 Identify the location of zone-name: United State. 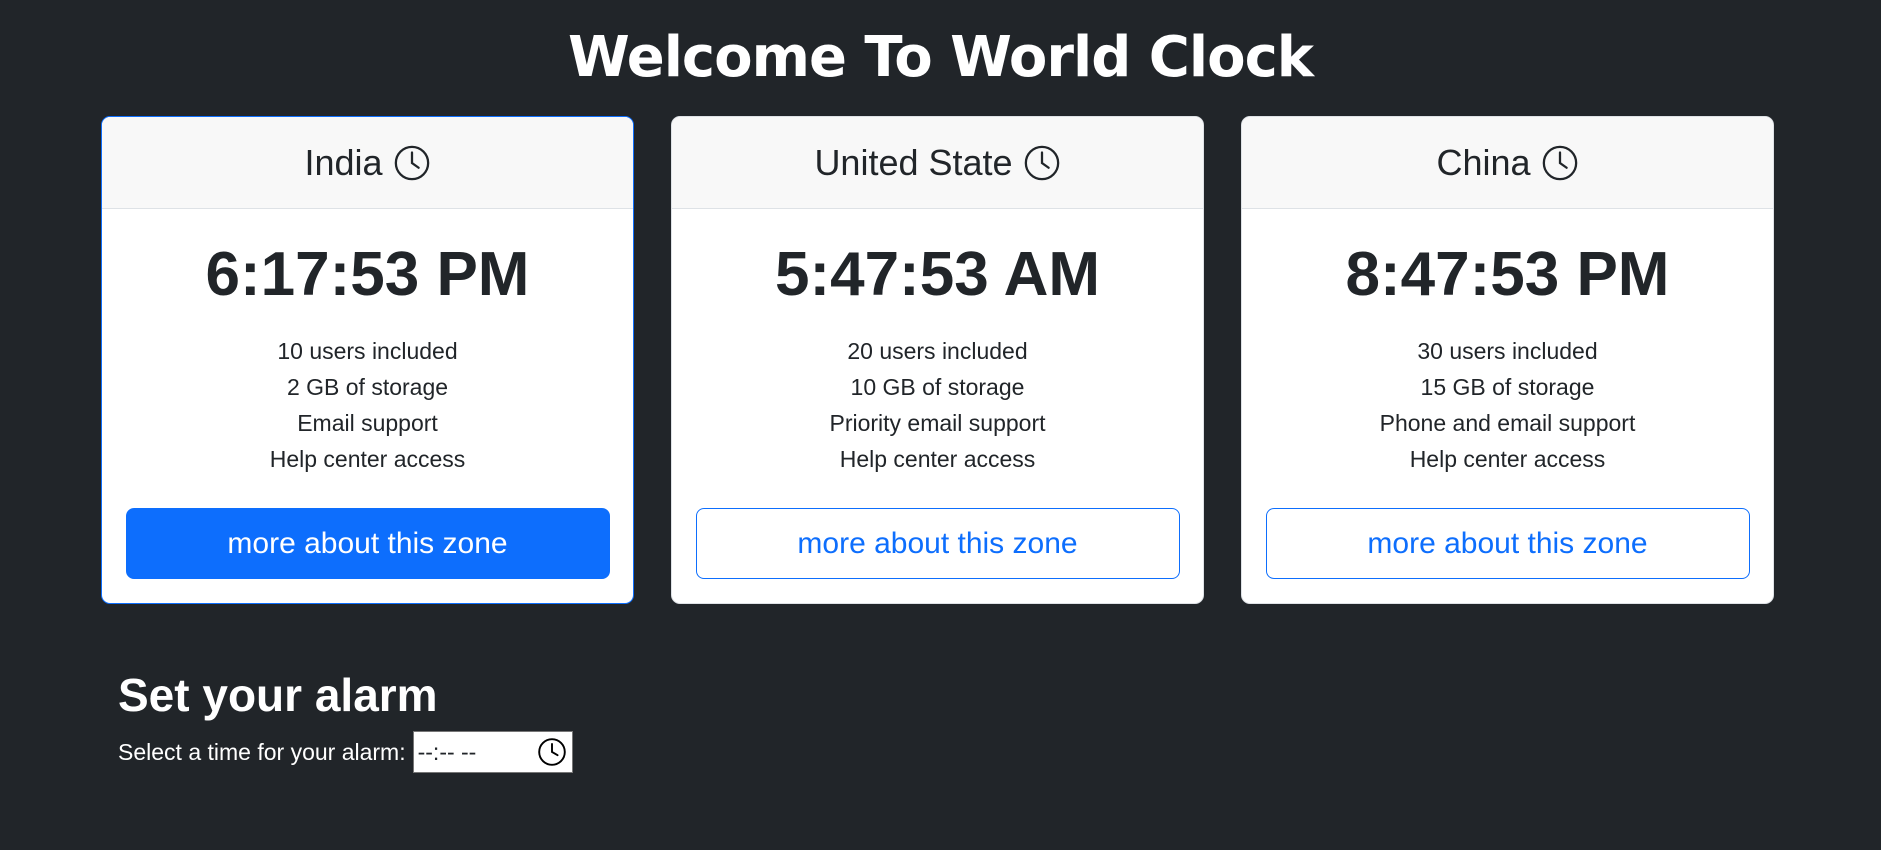
(913, 162).